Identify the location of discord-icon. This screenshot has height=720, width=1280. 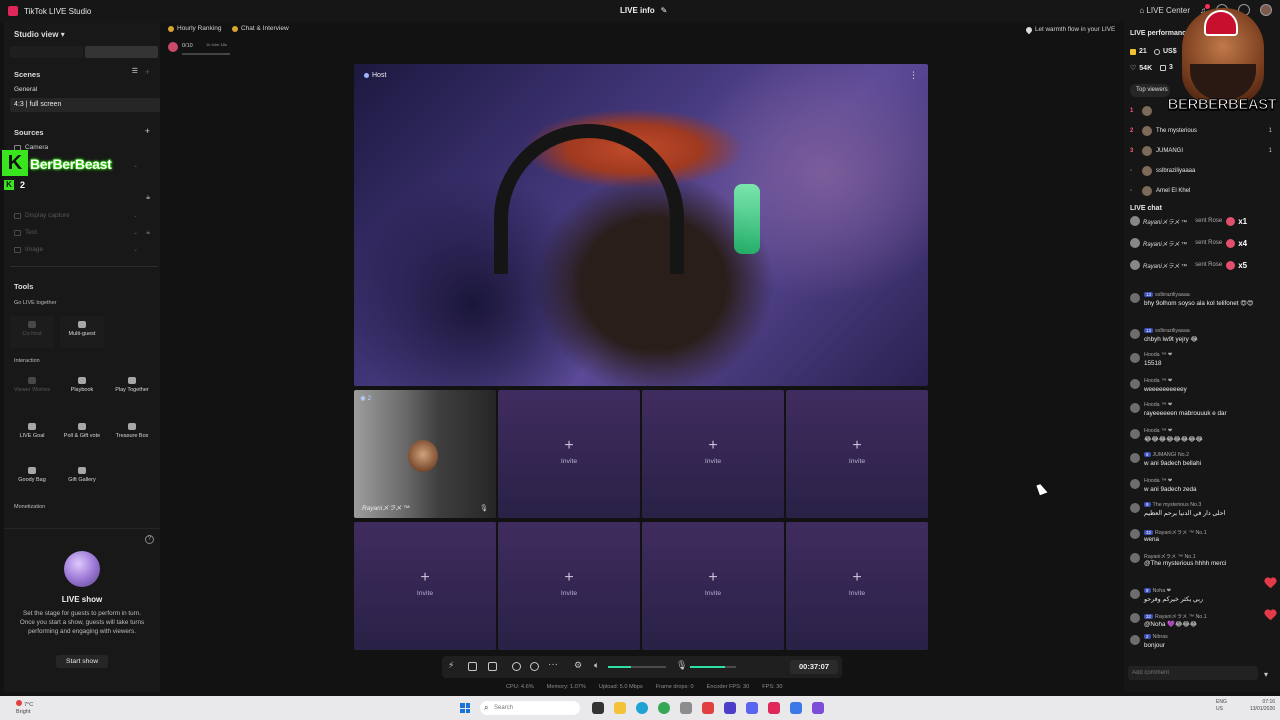
(752, 708).